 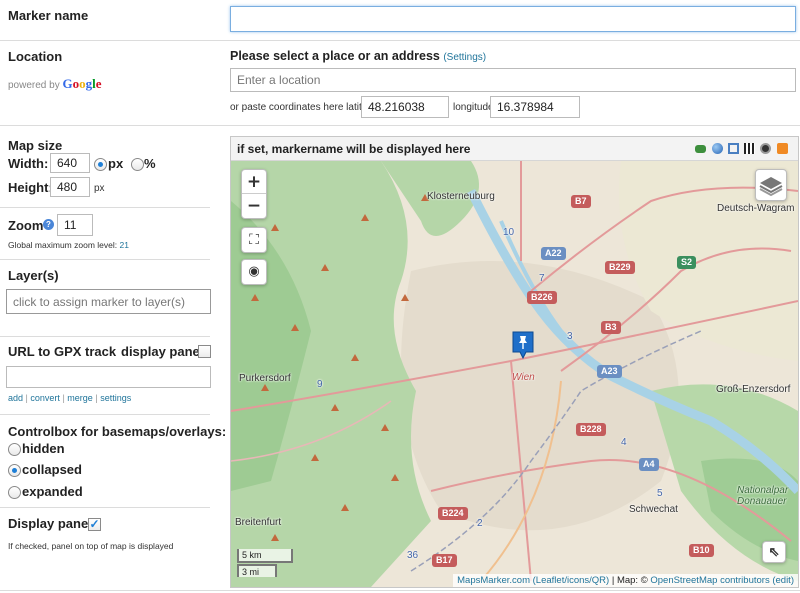 What do you see at coordinates (254, 240) in the screenshot?
I see `fullscreen-button: ⛶` at bounding box center [254, 240].